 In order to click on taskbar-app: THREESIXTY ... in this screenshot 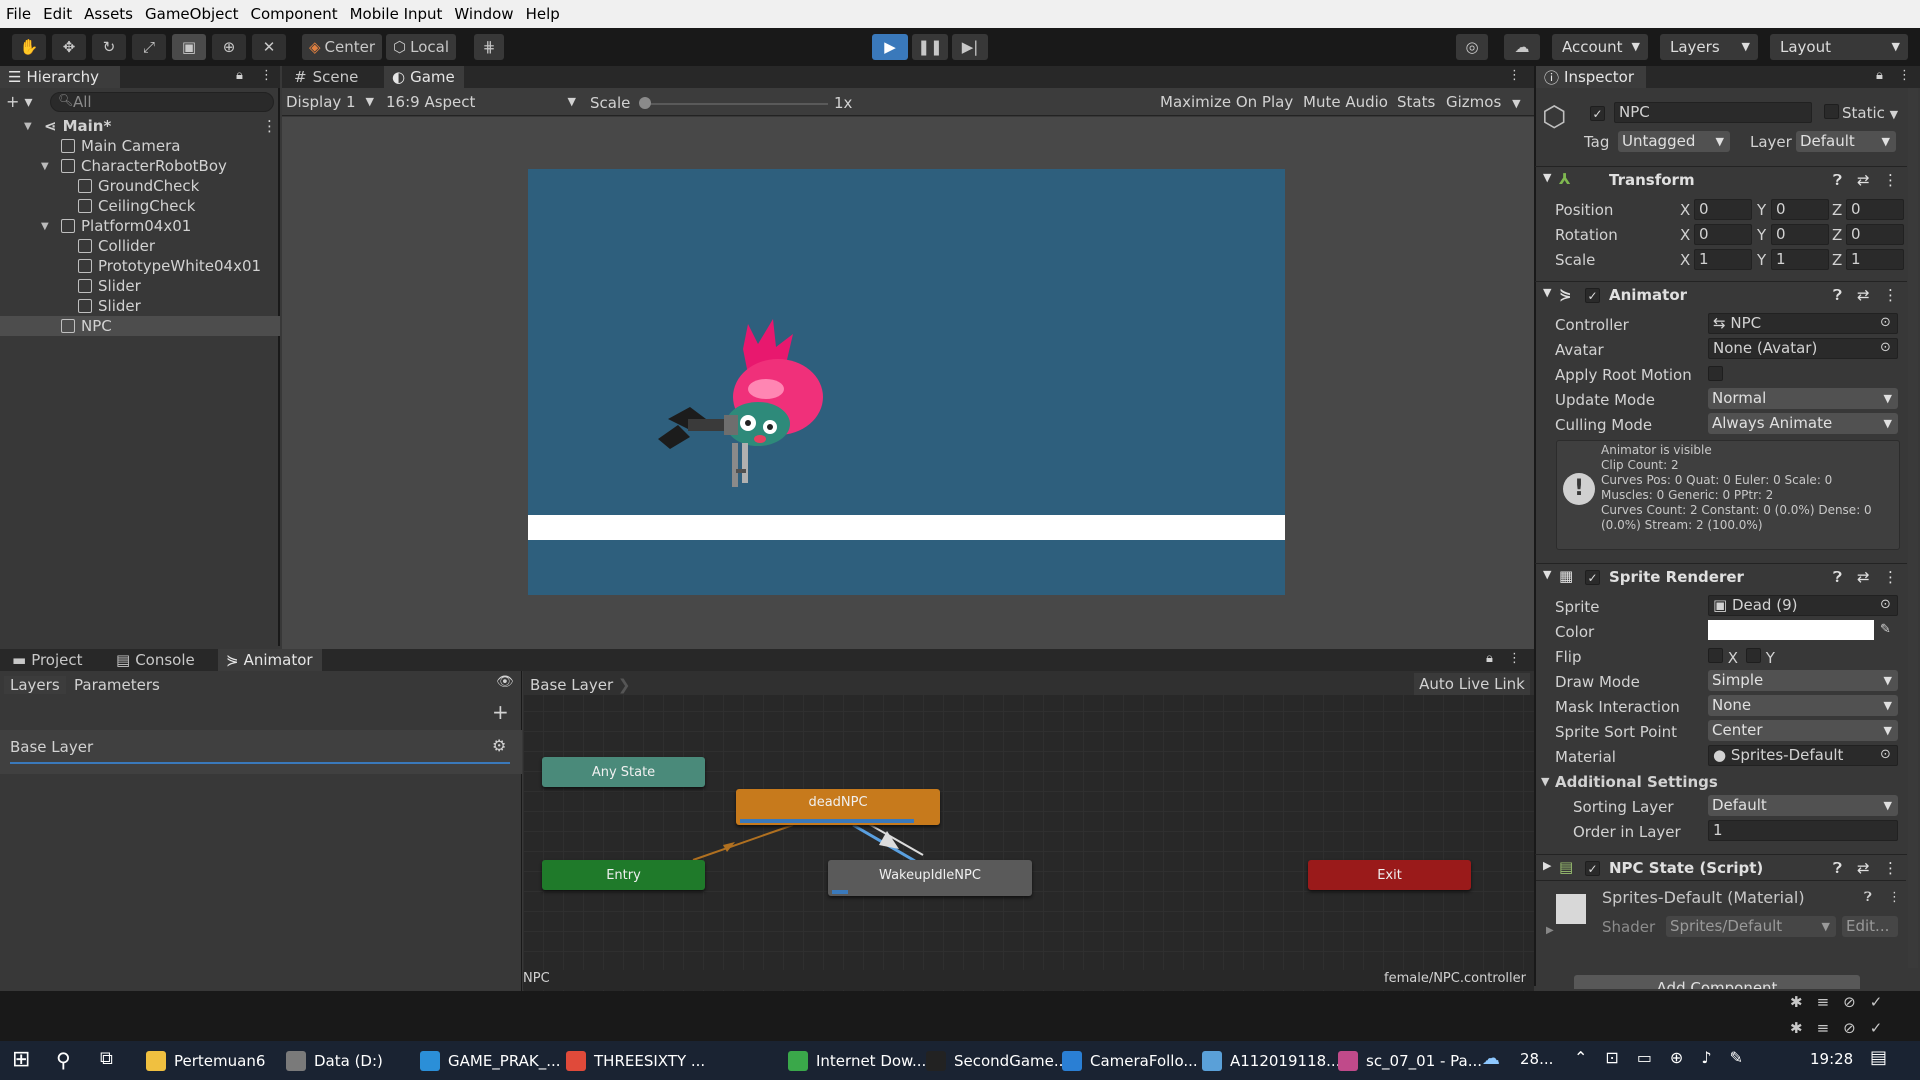, I will do `click(635, 1061)`.